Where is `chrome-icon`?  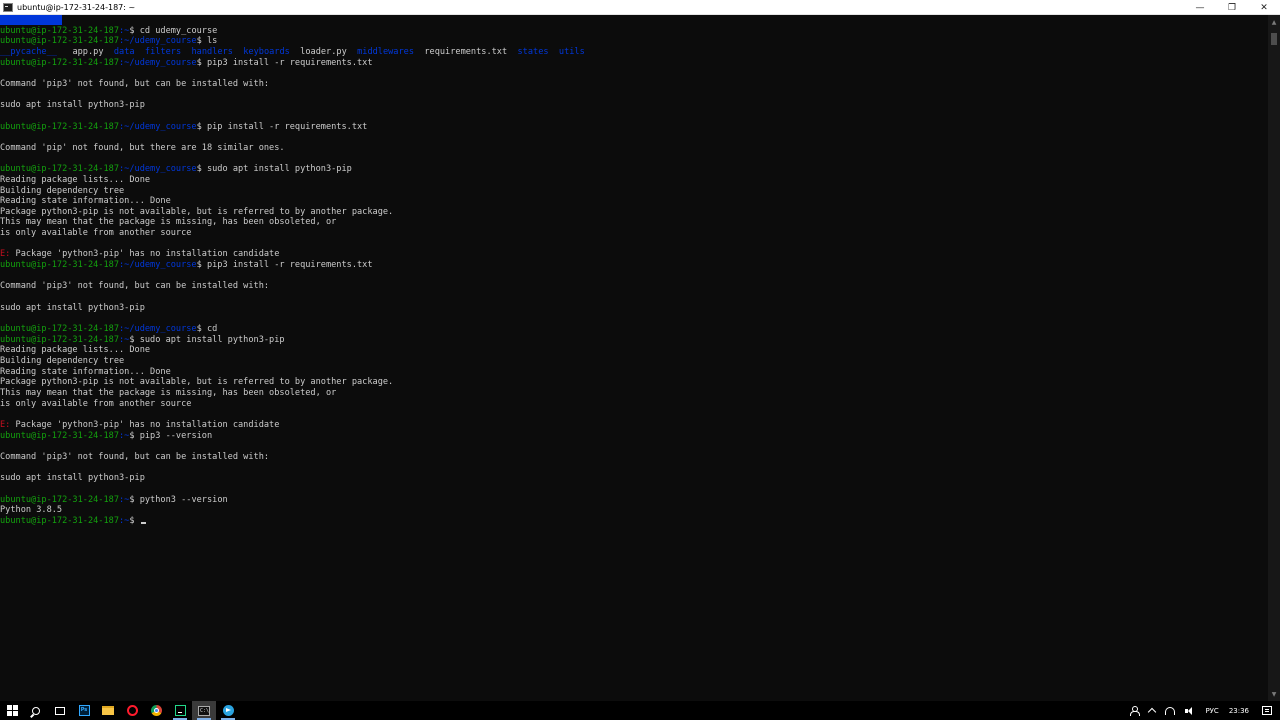
chrome-icon is located at coordinates (156, 710).